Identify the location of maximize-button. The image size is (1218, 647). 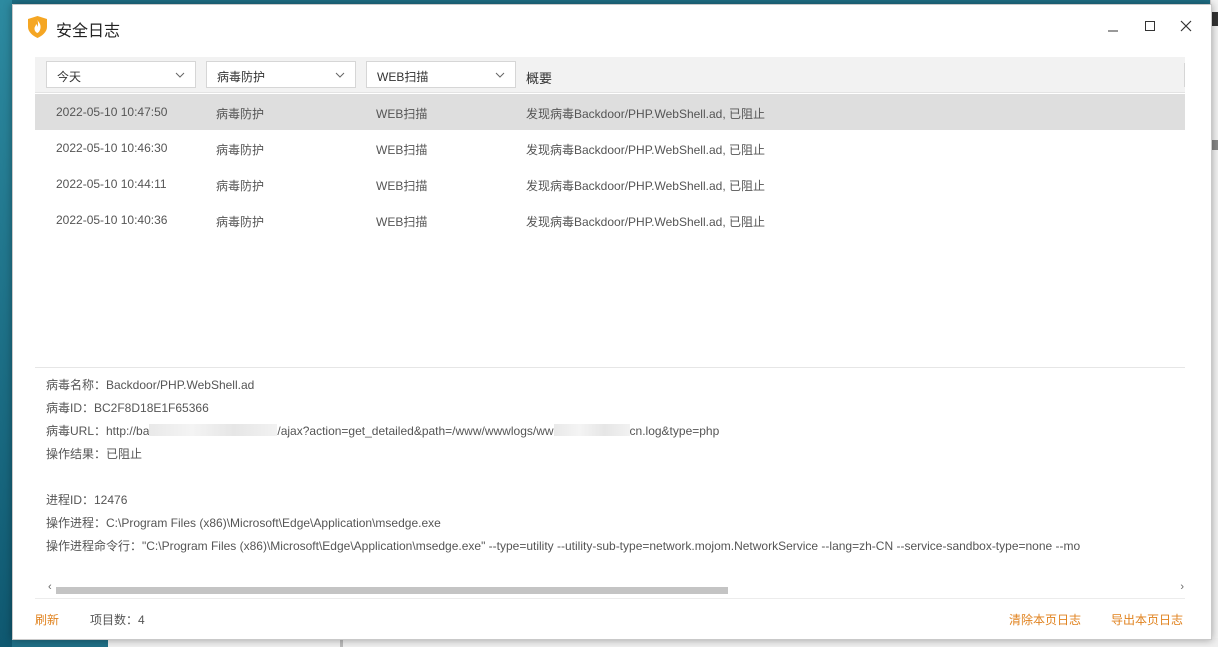
(1150, 26).